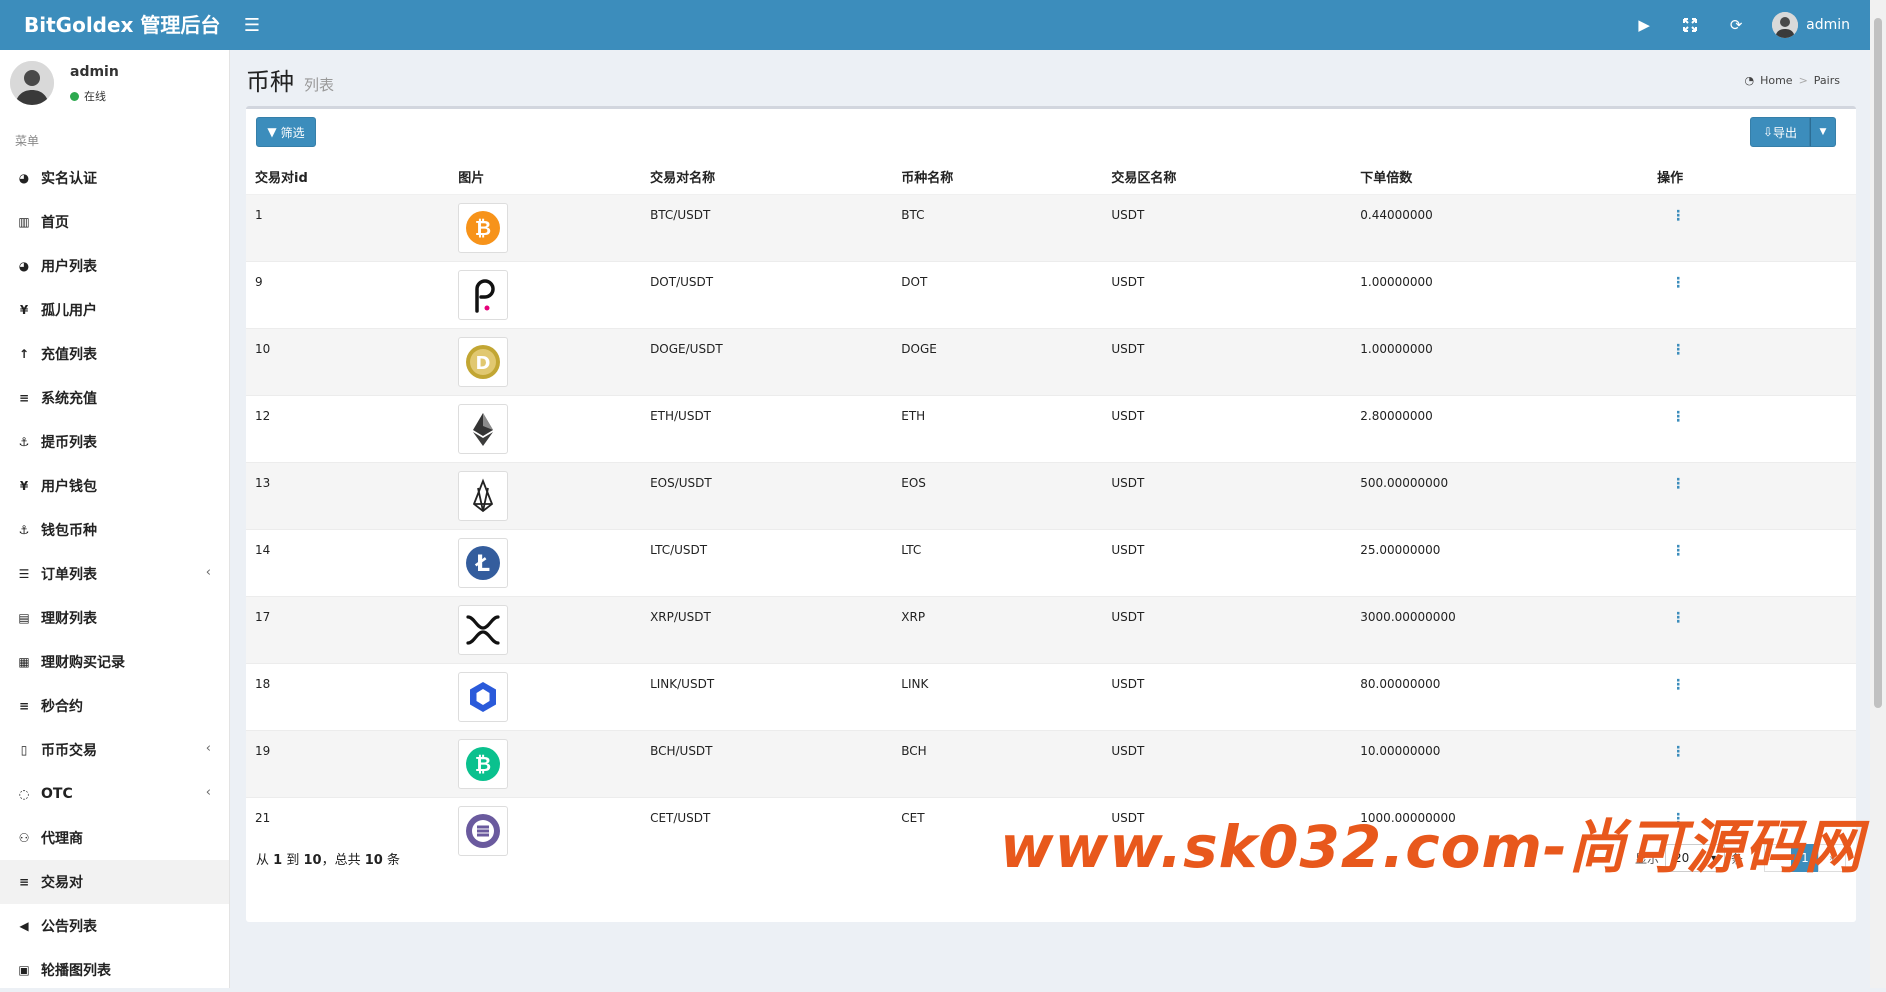 The image size is (1886, 992). Describe the element at coordinates (1644, 25) in the screenshot. I see `play-icon: ▶` at that location.